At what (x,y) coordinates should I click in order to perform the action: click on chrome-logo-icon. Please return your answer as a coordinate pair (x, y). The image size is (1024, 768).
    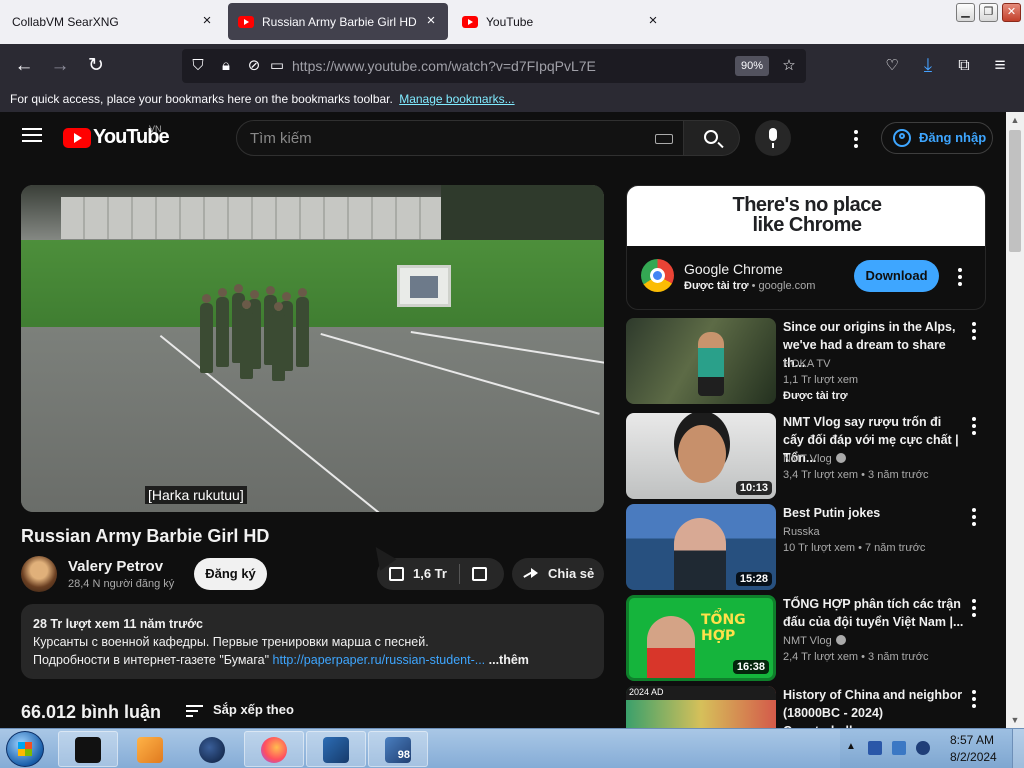
    Looking at the image, I should click on (657, 275).